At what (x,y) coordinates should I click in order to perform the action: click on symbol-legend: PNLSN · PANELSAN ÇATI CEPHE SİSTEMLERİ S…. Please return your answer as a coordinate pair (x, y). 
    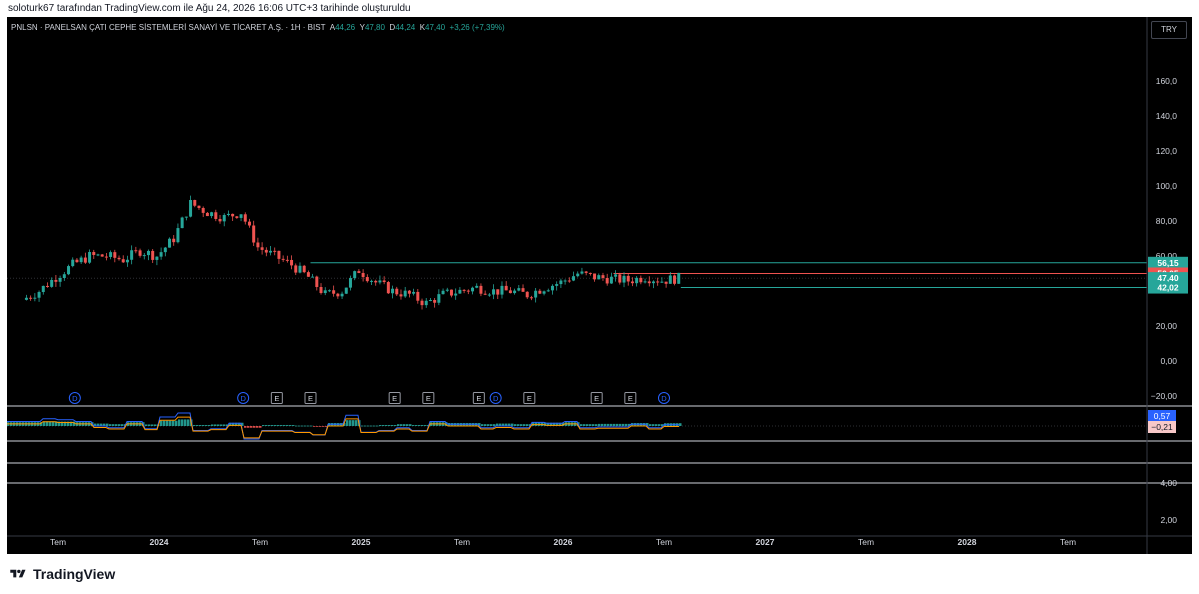
    Looking at the image, I should click on (258, 27).